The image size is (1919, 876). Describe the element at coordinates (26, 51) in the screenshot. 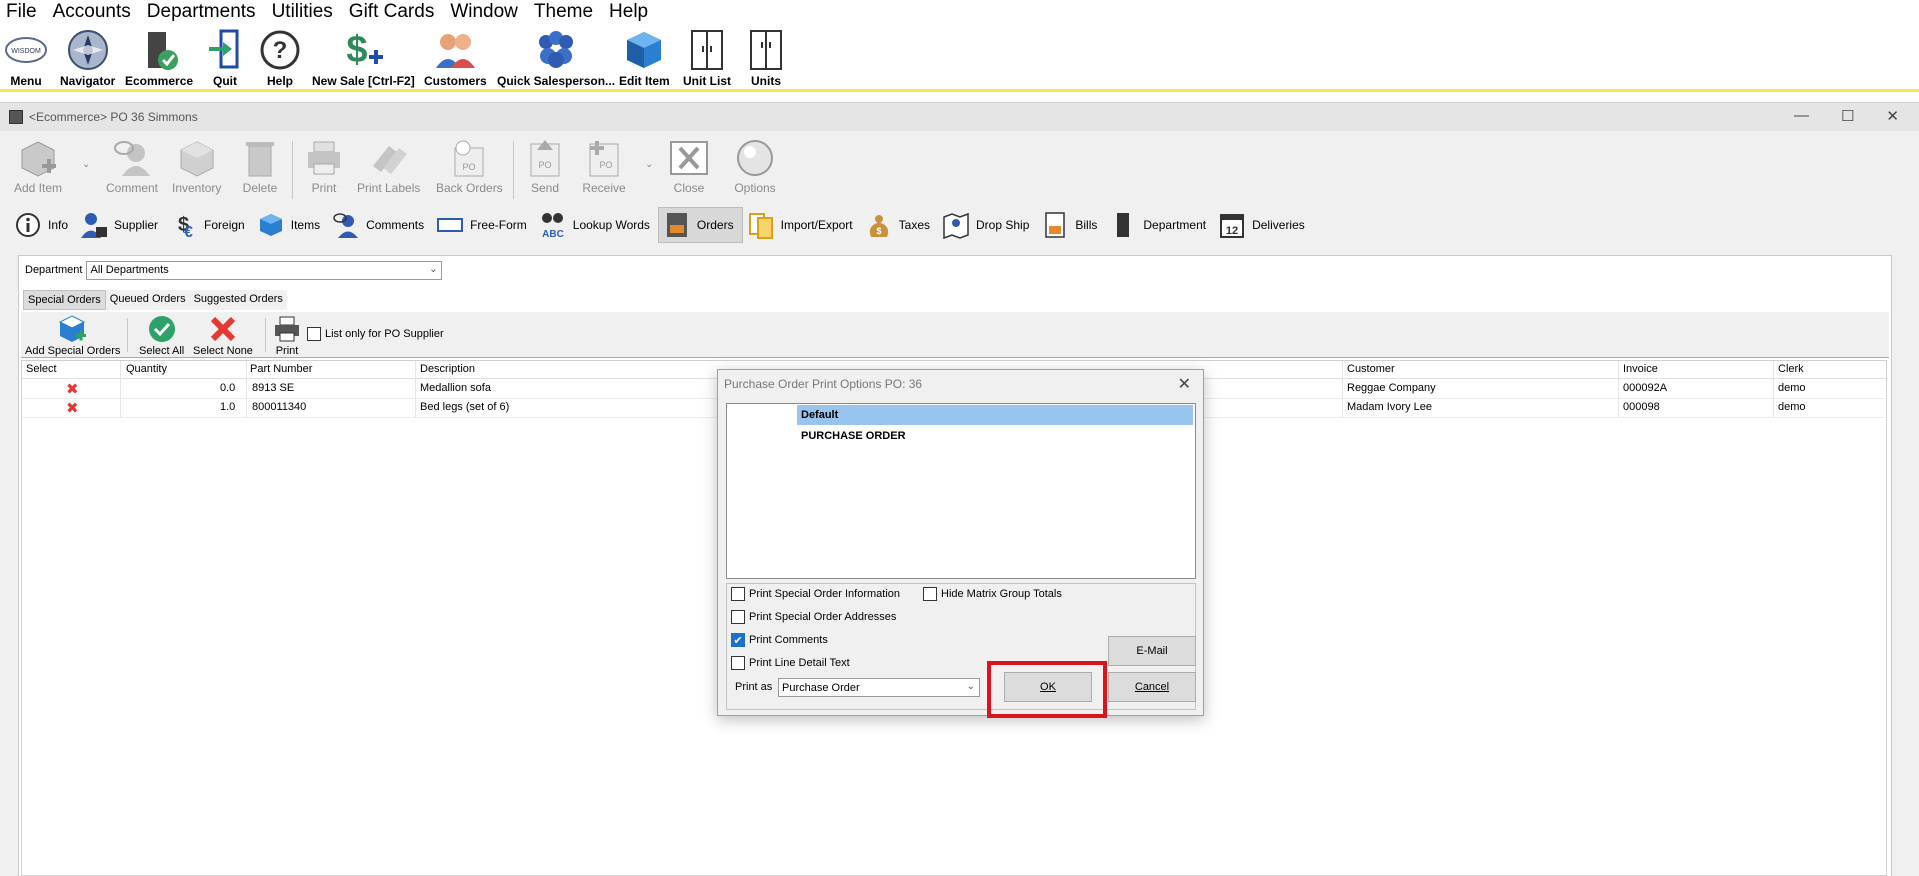

I see `svg-text: WISDOM` at that location.